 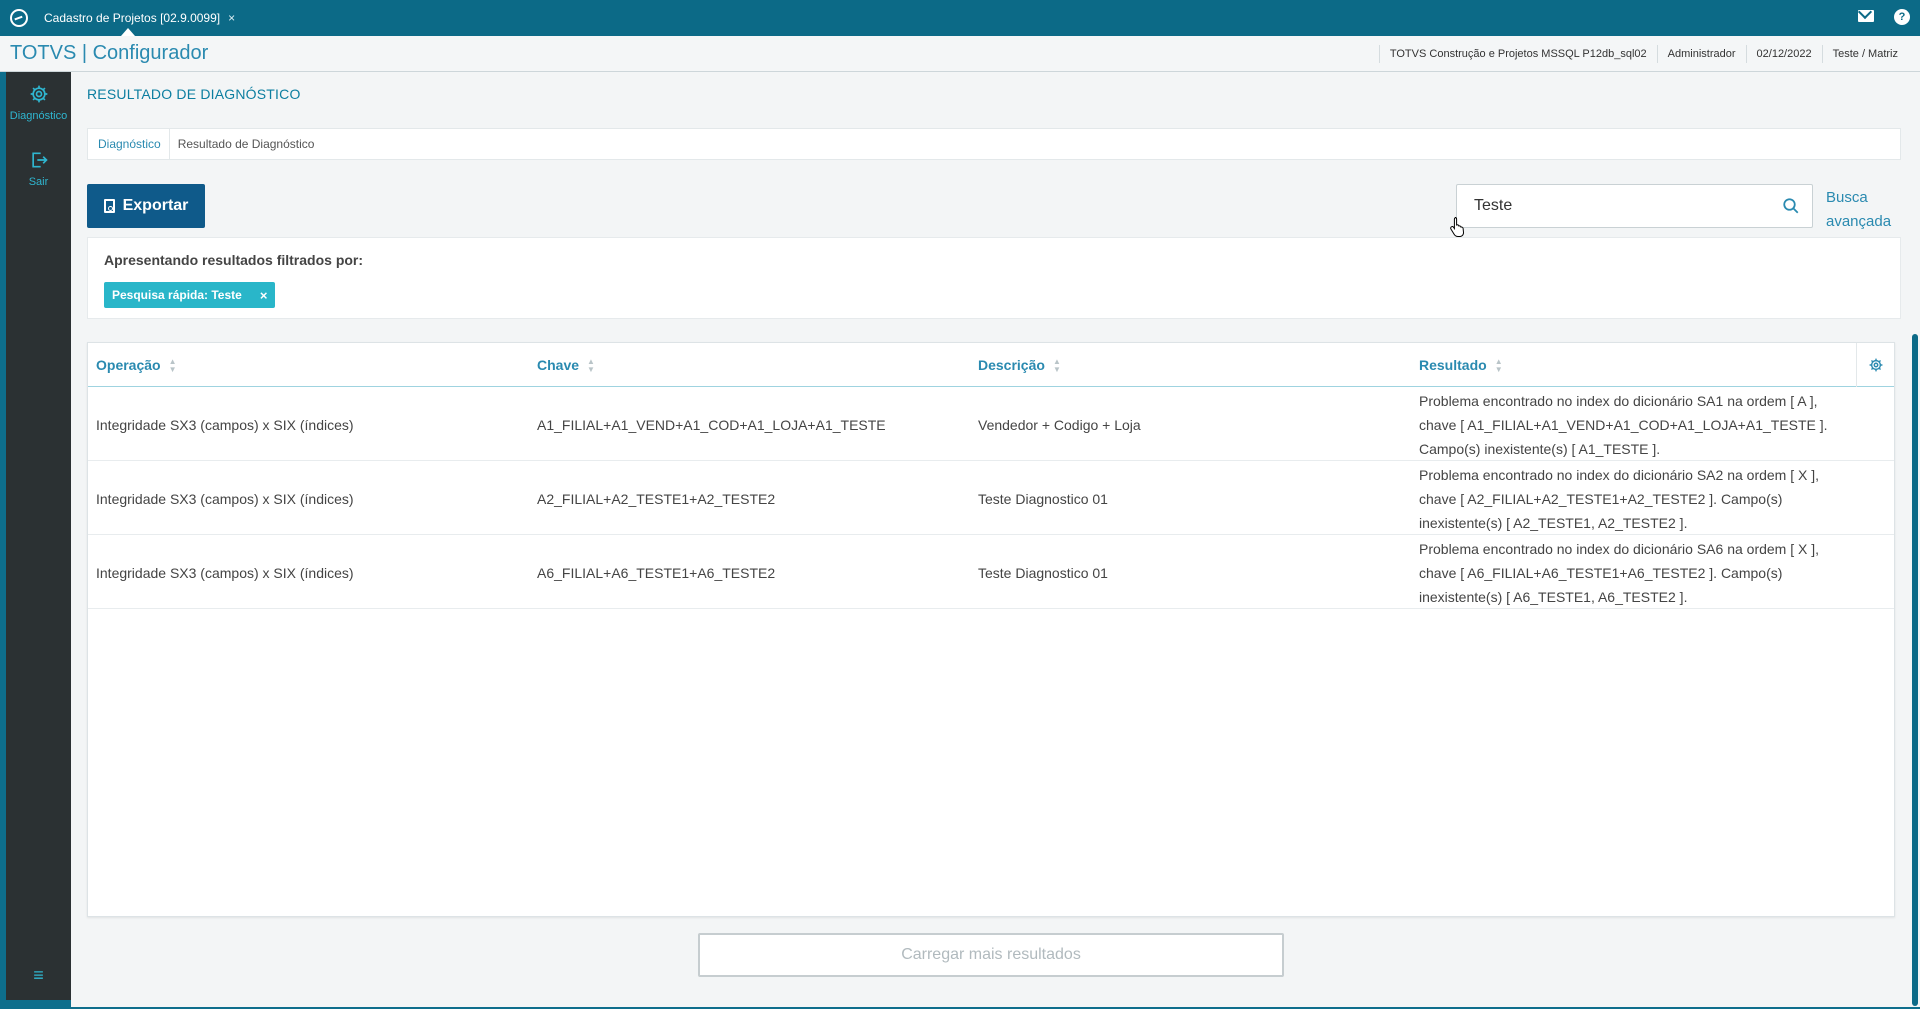 I want to click on tab-close-icon: ×, so click(x=231, y=18).